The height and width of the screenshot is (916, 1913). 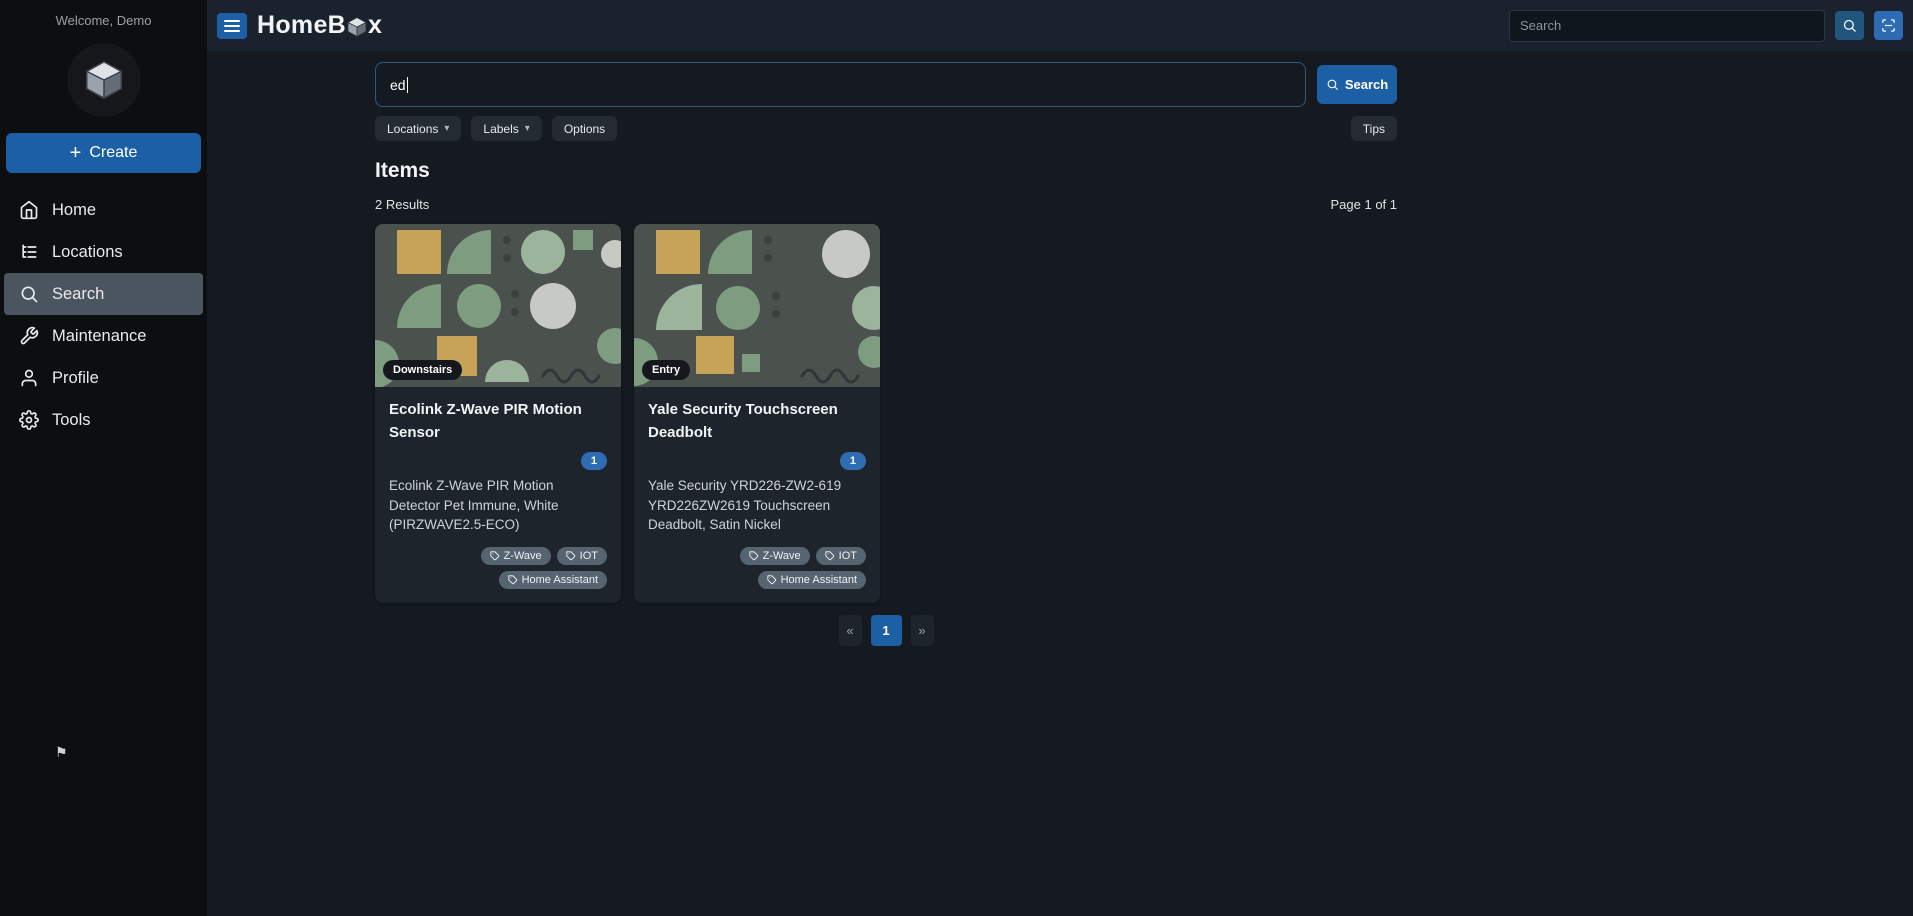 I want to click on filter-label: Locations, so click(x=413, y=128).